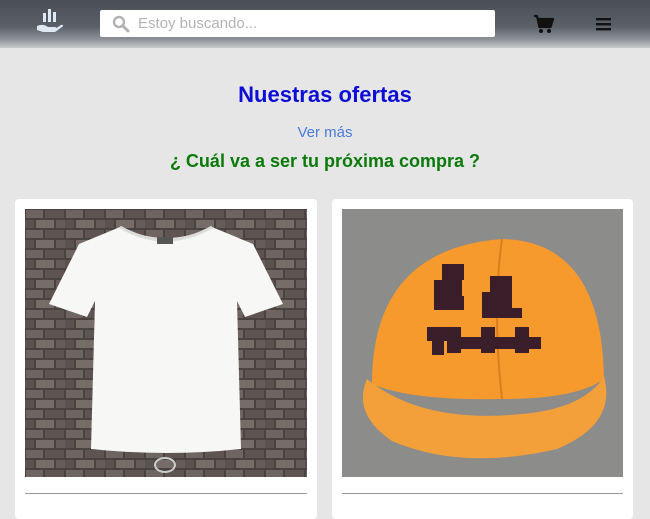 This screenshot has width=650, height=519. What do you see at coordinates (121, 24) in the screenshot?
I see `search-icon` at bounding box center [121, 24].